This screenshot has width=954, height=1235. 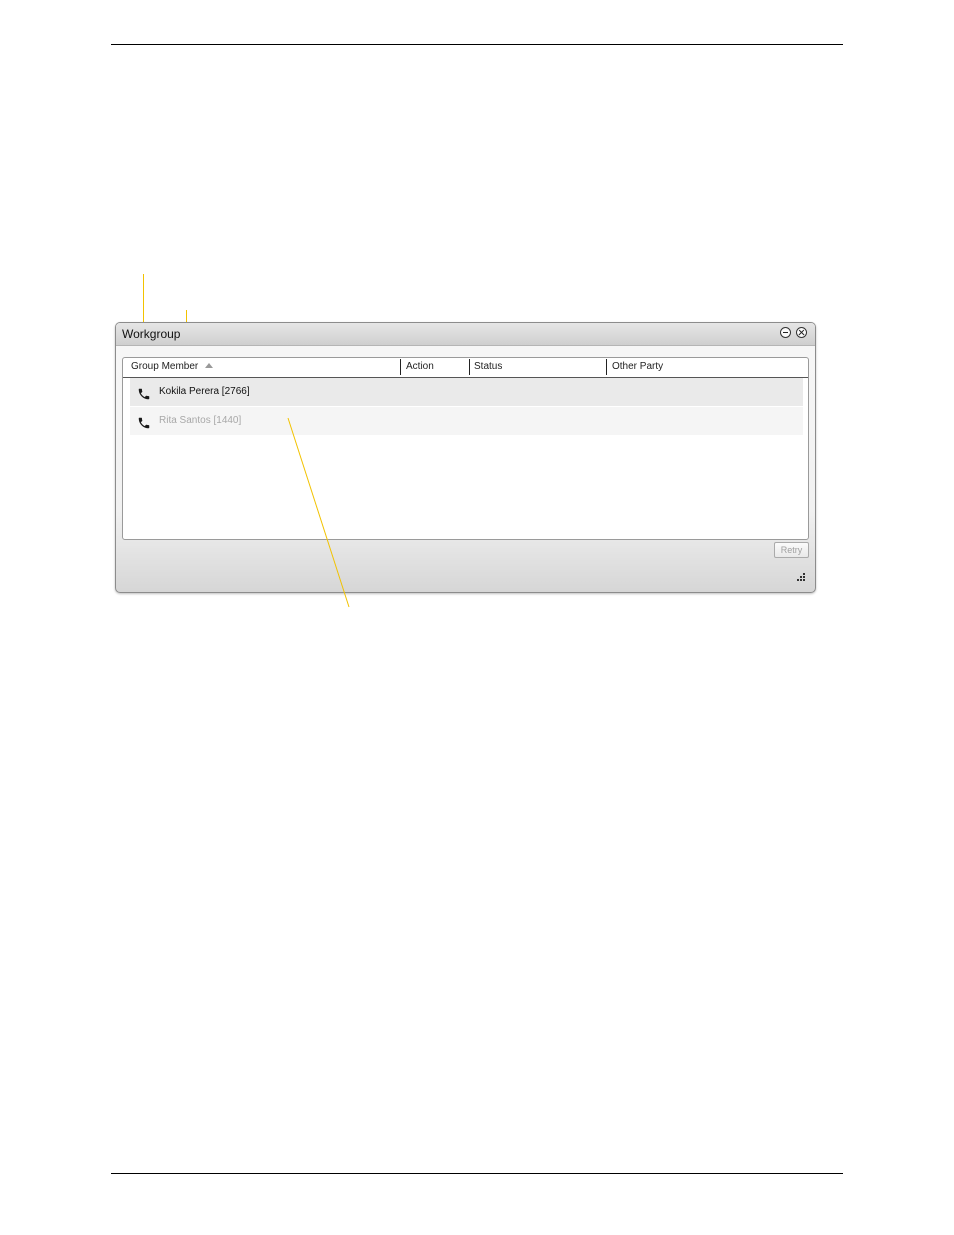 I want to click on page-footer-rule, so click(x=477, y=1173).